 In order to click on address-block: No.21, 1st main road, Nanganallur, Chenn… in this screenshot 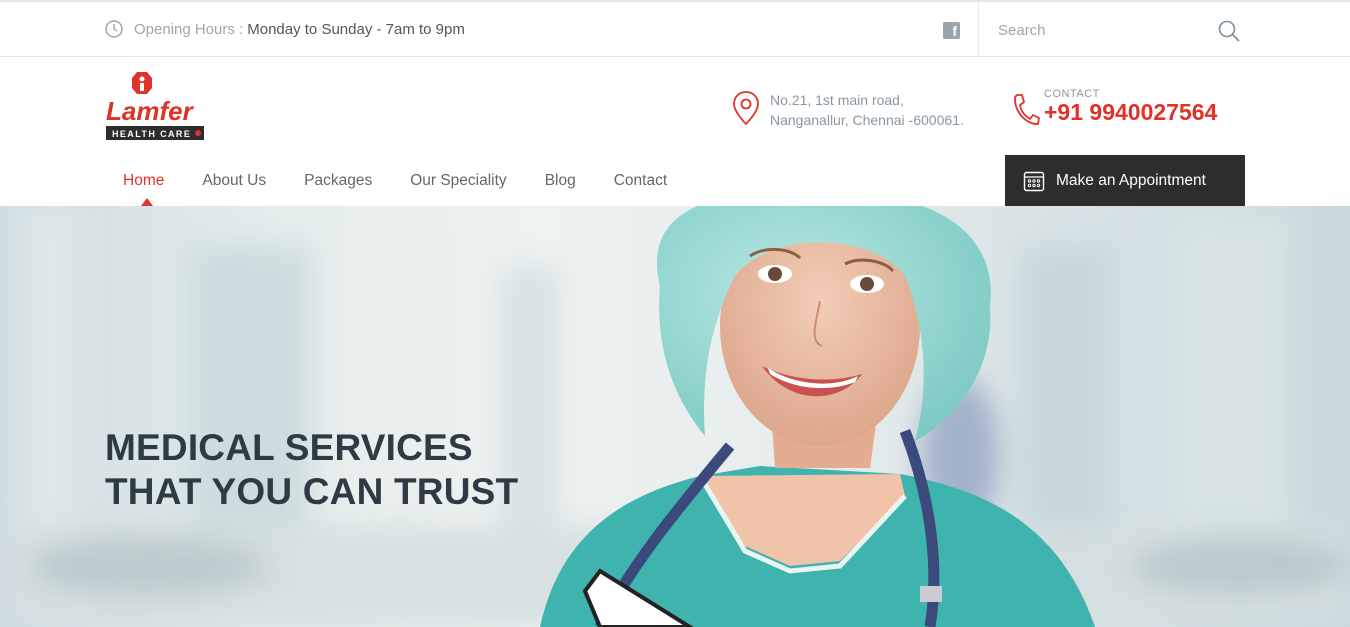, I will do `click(848, 110)`.